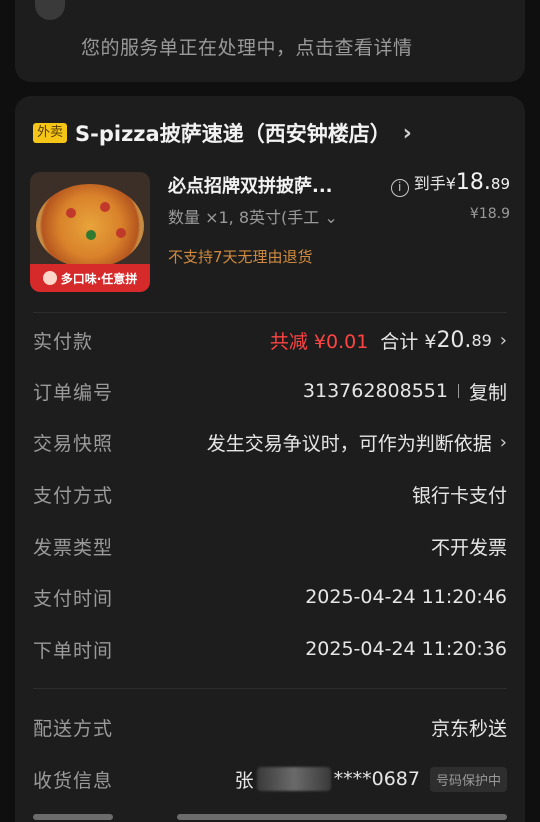 The height and width of the screenshot is (822, 540). What do you see at coordinates (73, 495) in the screenshot?
I see `row-label: 支付方式` at bounding box center [73, 495].